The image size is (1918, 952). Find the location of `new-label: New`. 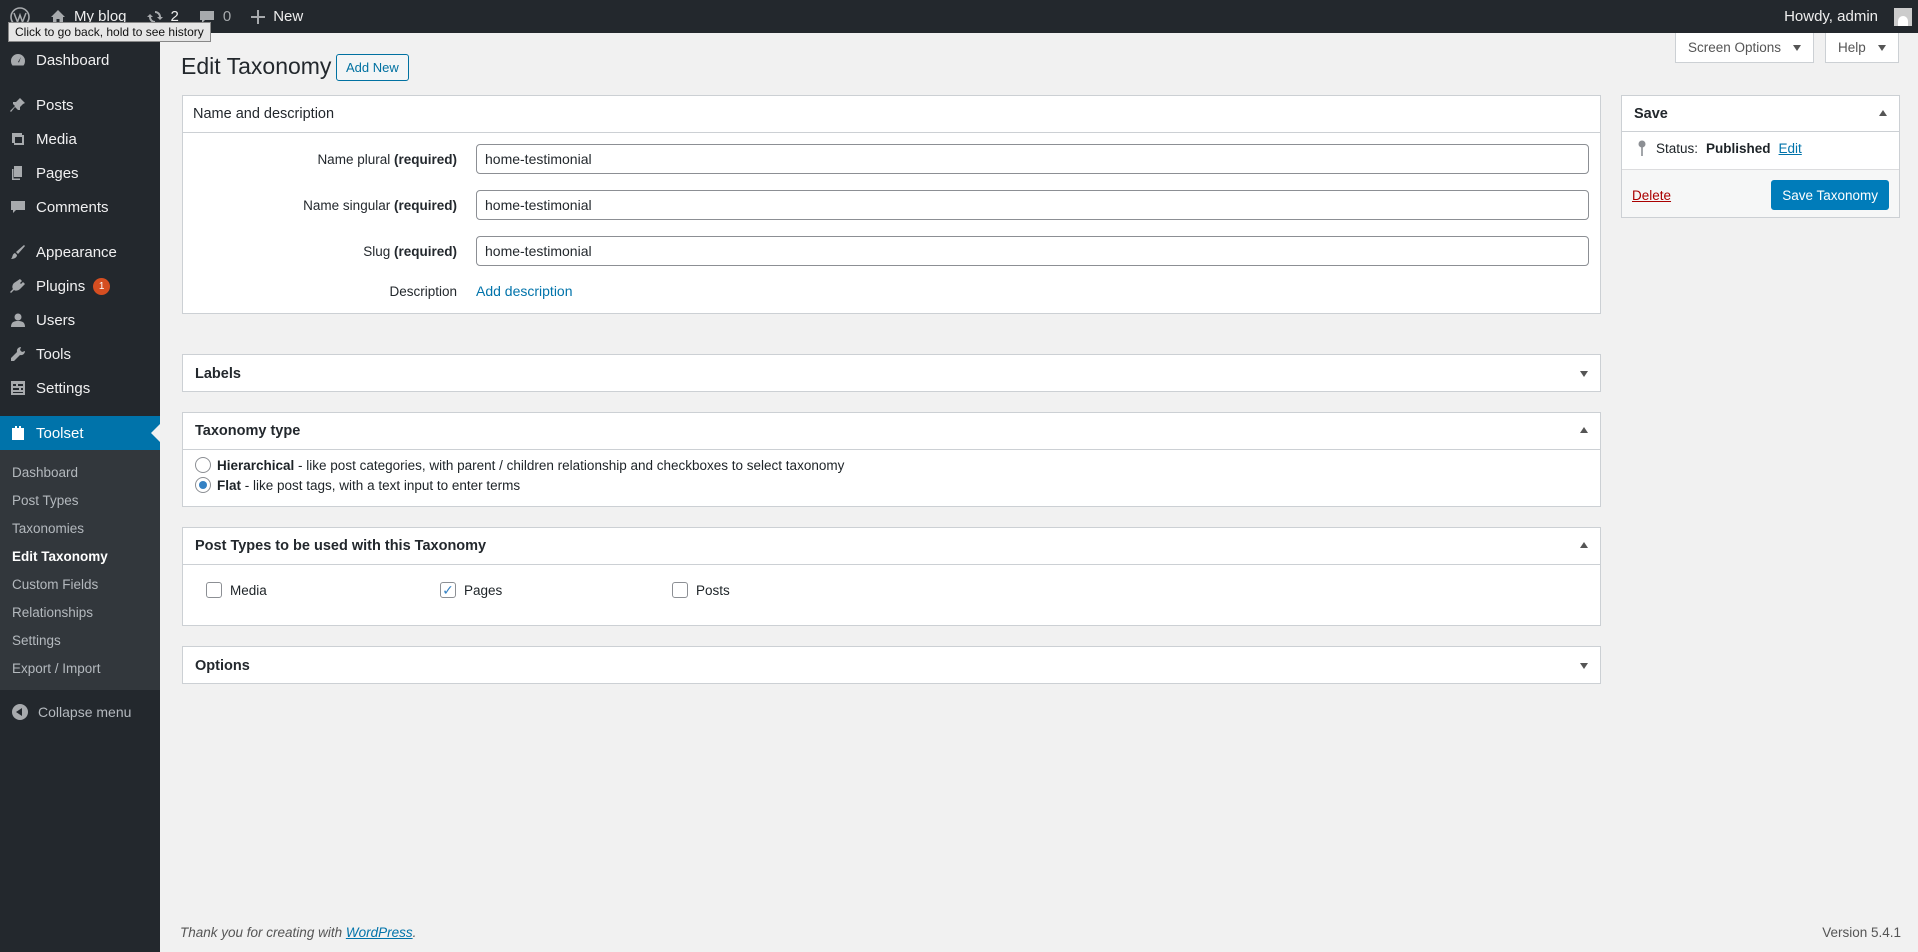

new-label: New is located at coordinates (288, 16).